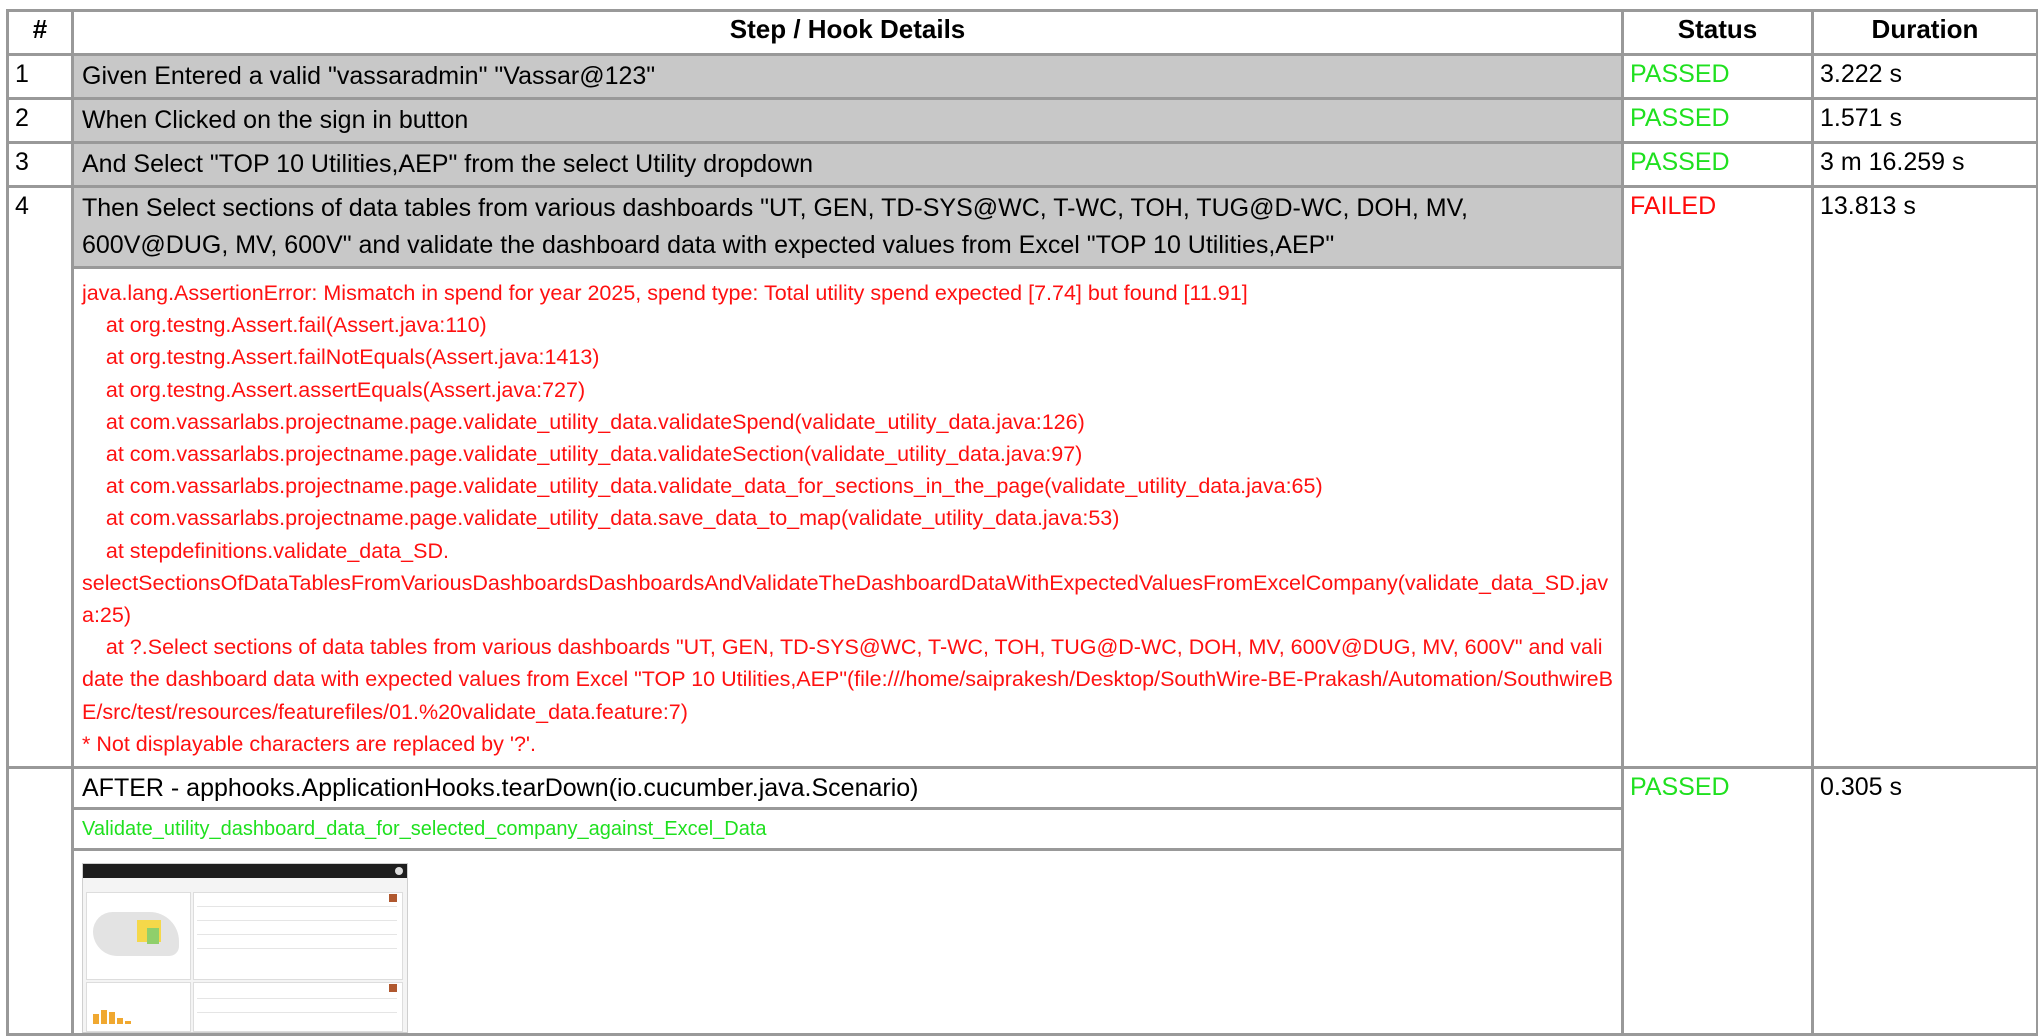 This screenshot has height=1036, width=2038. What do you see at coordinates (153, 936) in the screenshot?
I see `map-region-icon` at bounding box center [153, 936].